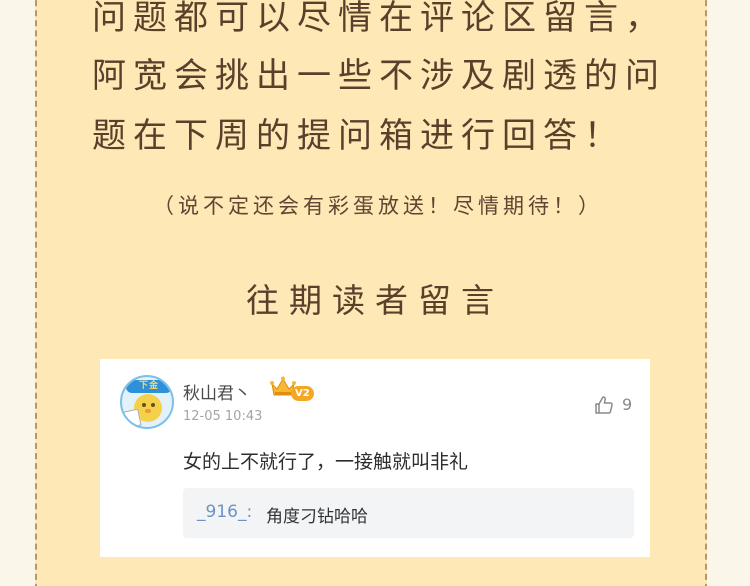  What do you see at coordinates (378, 206) in the screenshot?
I see `aside-note: （说不定还会有彩蛋放送！尽情期待！）` at bounding box center [378, 206].